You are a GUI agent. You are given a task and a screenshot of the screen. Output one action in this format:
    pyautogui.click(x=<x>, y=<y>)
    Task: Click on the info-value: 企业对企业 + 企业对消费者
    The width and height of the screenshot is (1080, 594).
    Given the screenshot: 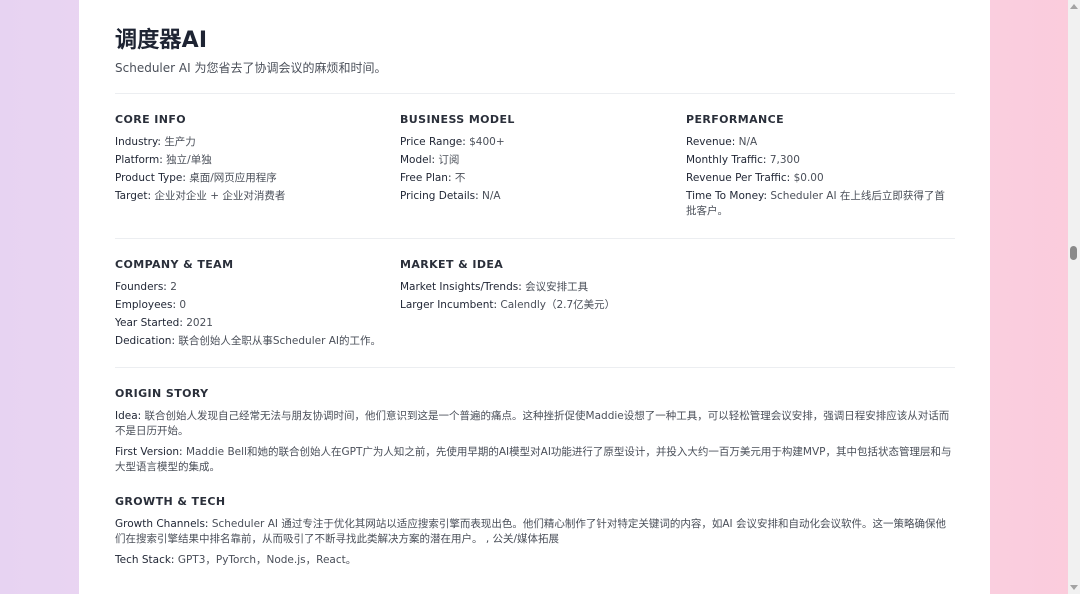 What is the action you would take?
    pyautogui.click(x=220, y=196)
    